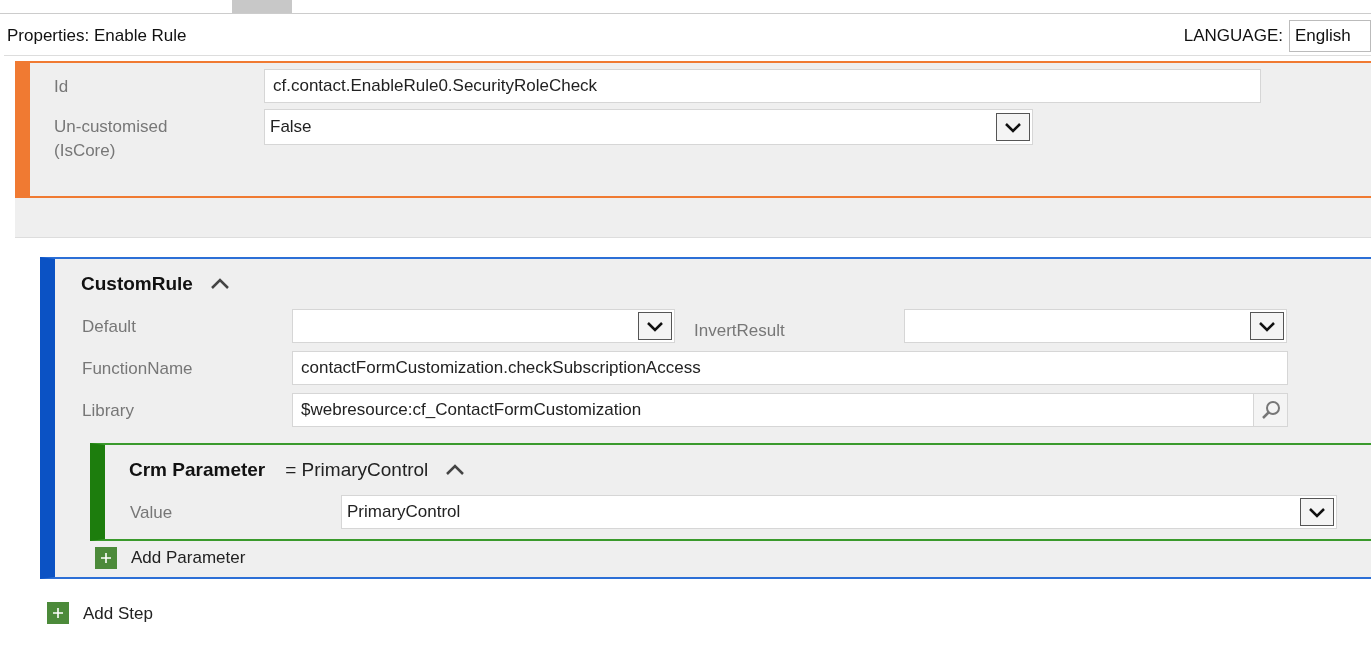 This screenshot has width=1371, height=665. What do you see at coordinates (471, 410) in the screenshot?
I see `lookup-value: $webresource:cf_ContactFormCustomization` at bounding box center [471, 410].